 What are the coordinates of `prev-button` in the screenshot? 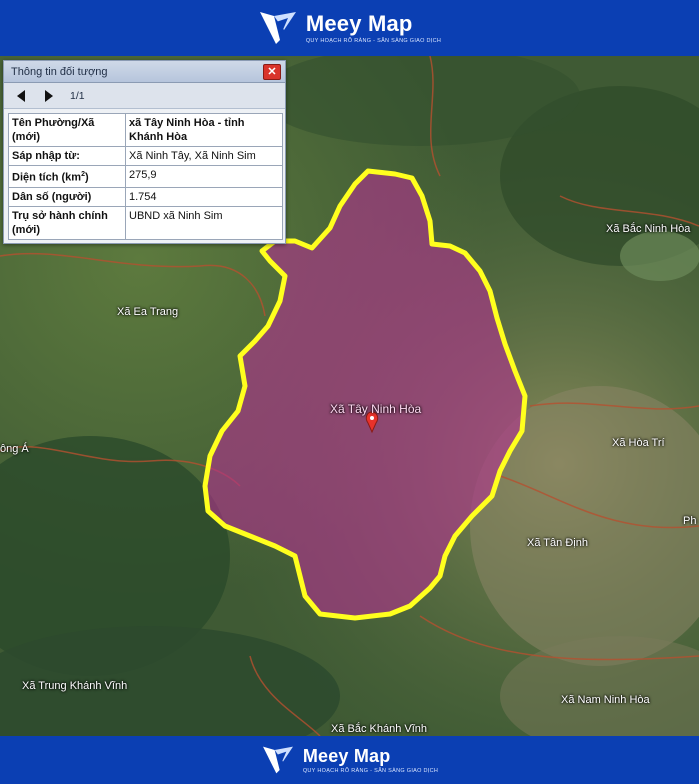 It's located at (21, 96).